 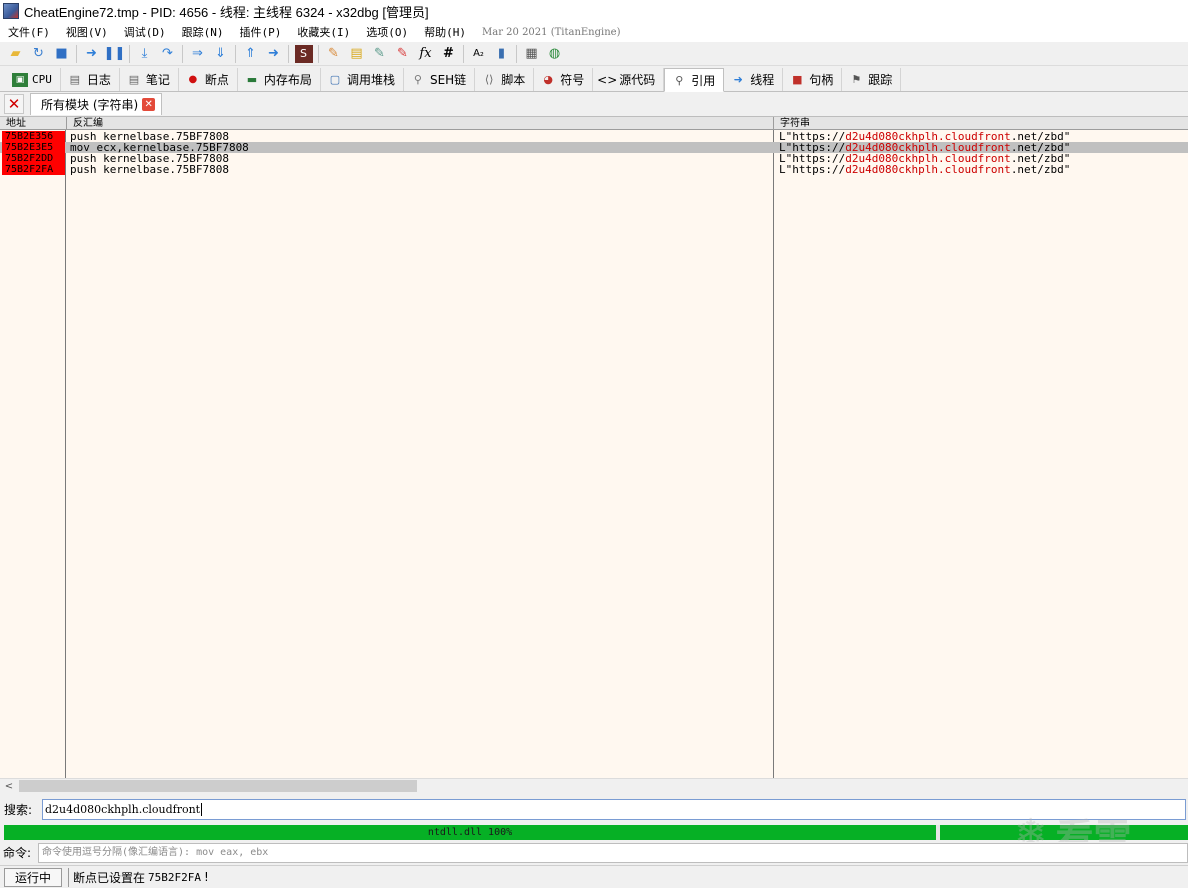 I want to click on menu-options: 选项(O), so click(x=387, y=32).